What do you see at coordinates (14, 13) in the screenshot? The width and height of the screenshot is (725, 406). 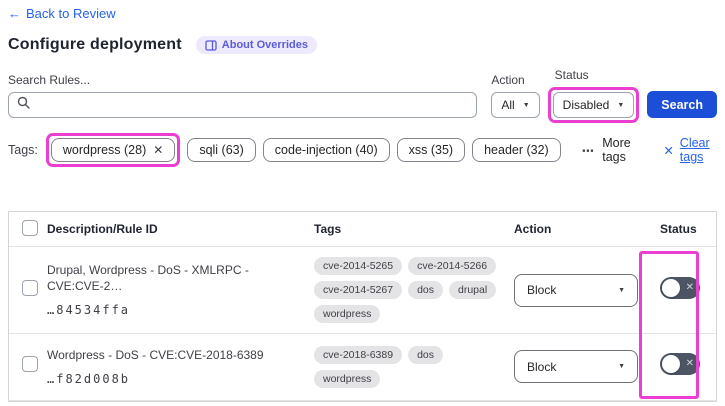 I see `back-arrow-icon: ←` at bounding box center [14, 13].